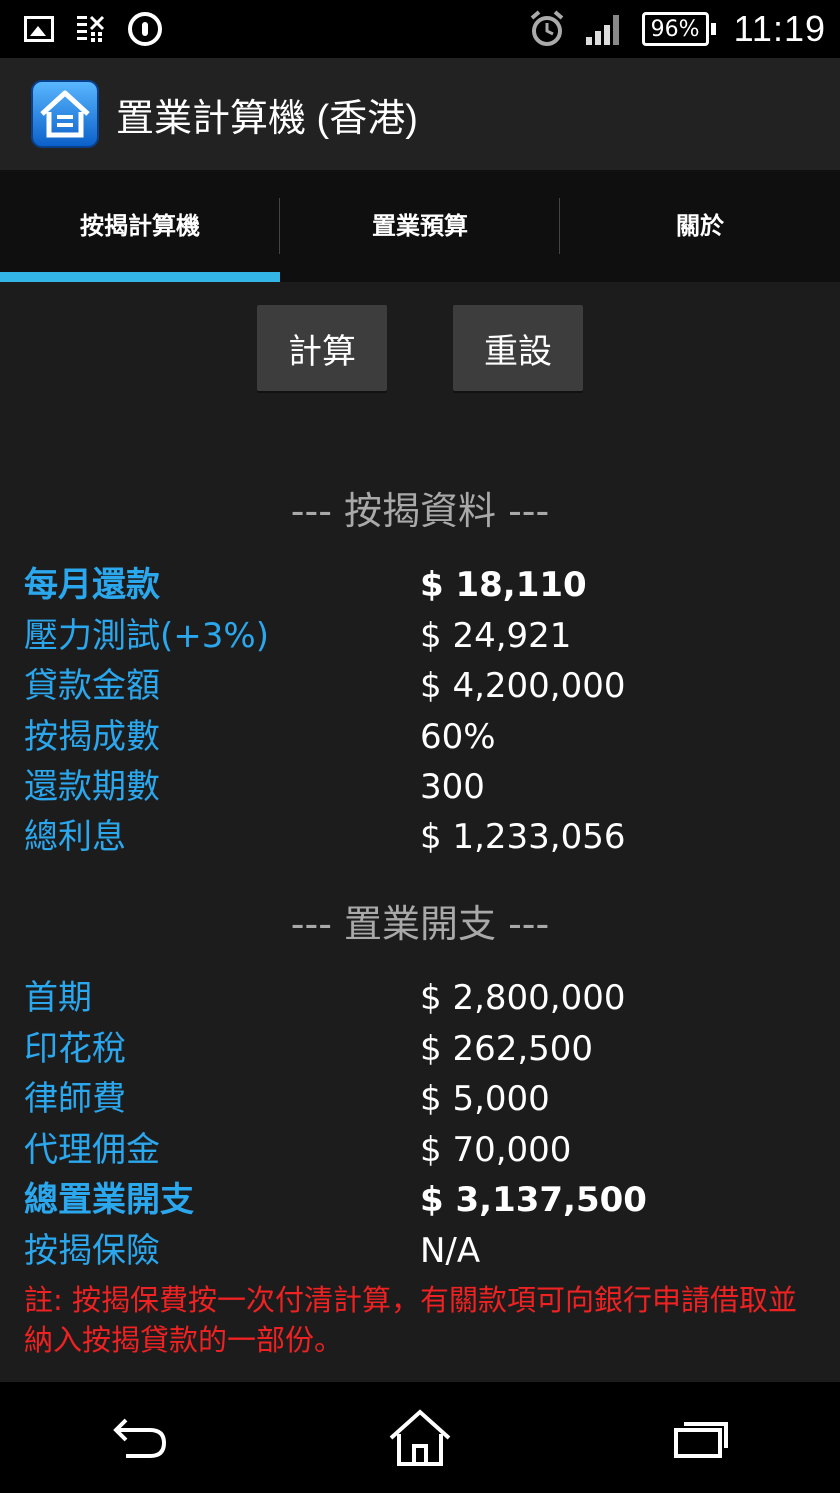  Describe the element at coordinates (420, 115) in the screenshot. I see `action-bar: 置業計算機 (香港)` at that location.